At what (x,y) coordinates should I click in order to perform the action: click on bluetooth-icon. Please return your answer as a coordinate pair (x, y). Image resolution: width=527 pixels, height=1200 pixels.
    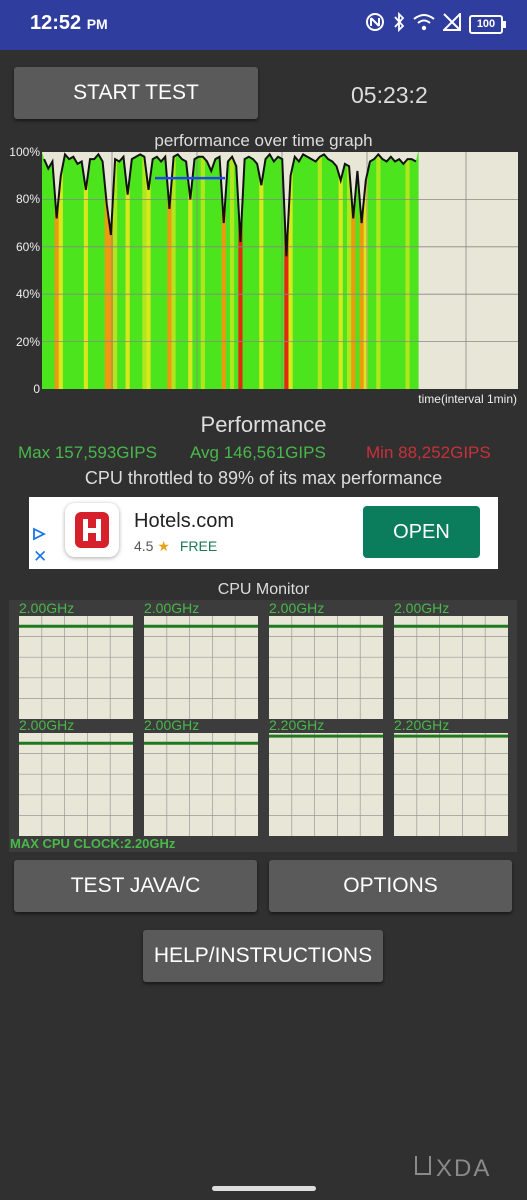
    Looking at the image, I should click on (399, 24).